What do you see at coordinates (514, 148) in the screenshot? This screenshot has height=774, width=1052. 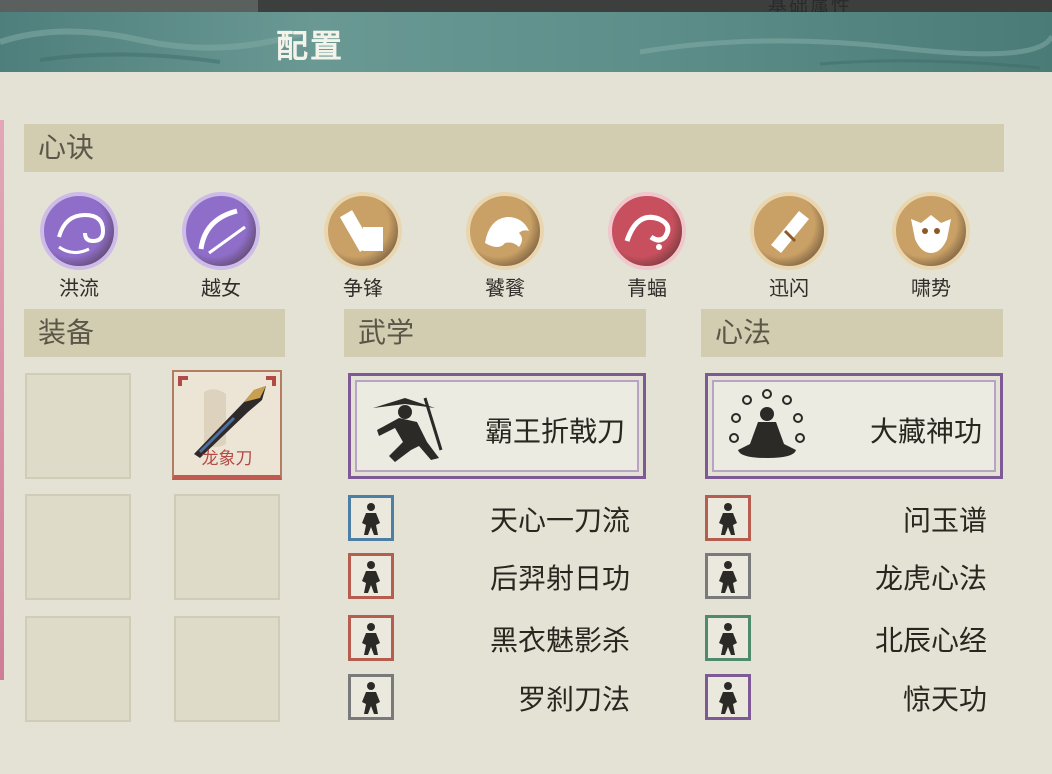 I see `section-header-xinjue: 心诀` at bounding box center [514, 148].